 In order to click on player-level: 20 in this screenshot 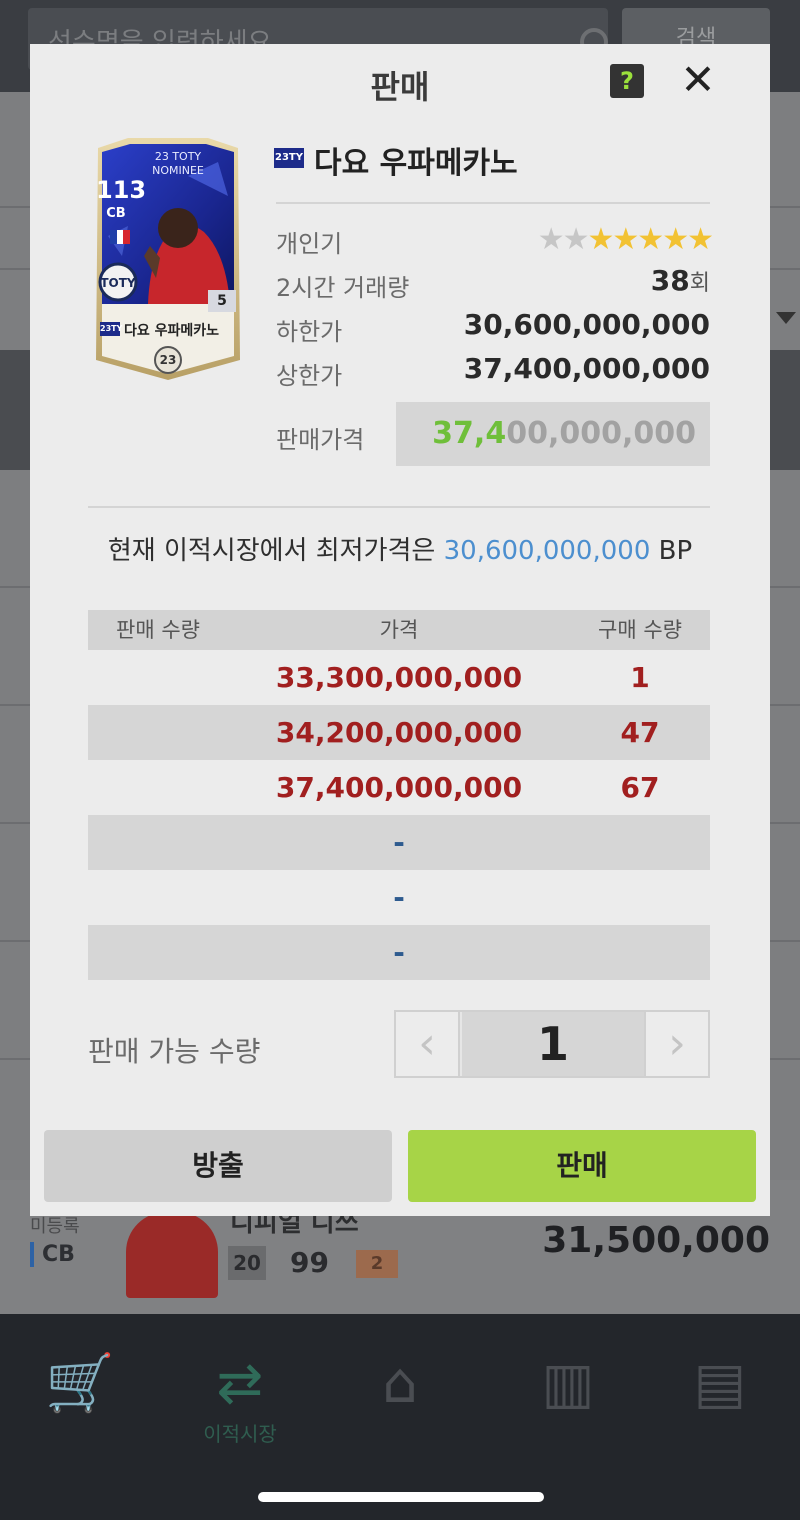, I will do `click(247, 1263)`.